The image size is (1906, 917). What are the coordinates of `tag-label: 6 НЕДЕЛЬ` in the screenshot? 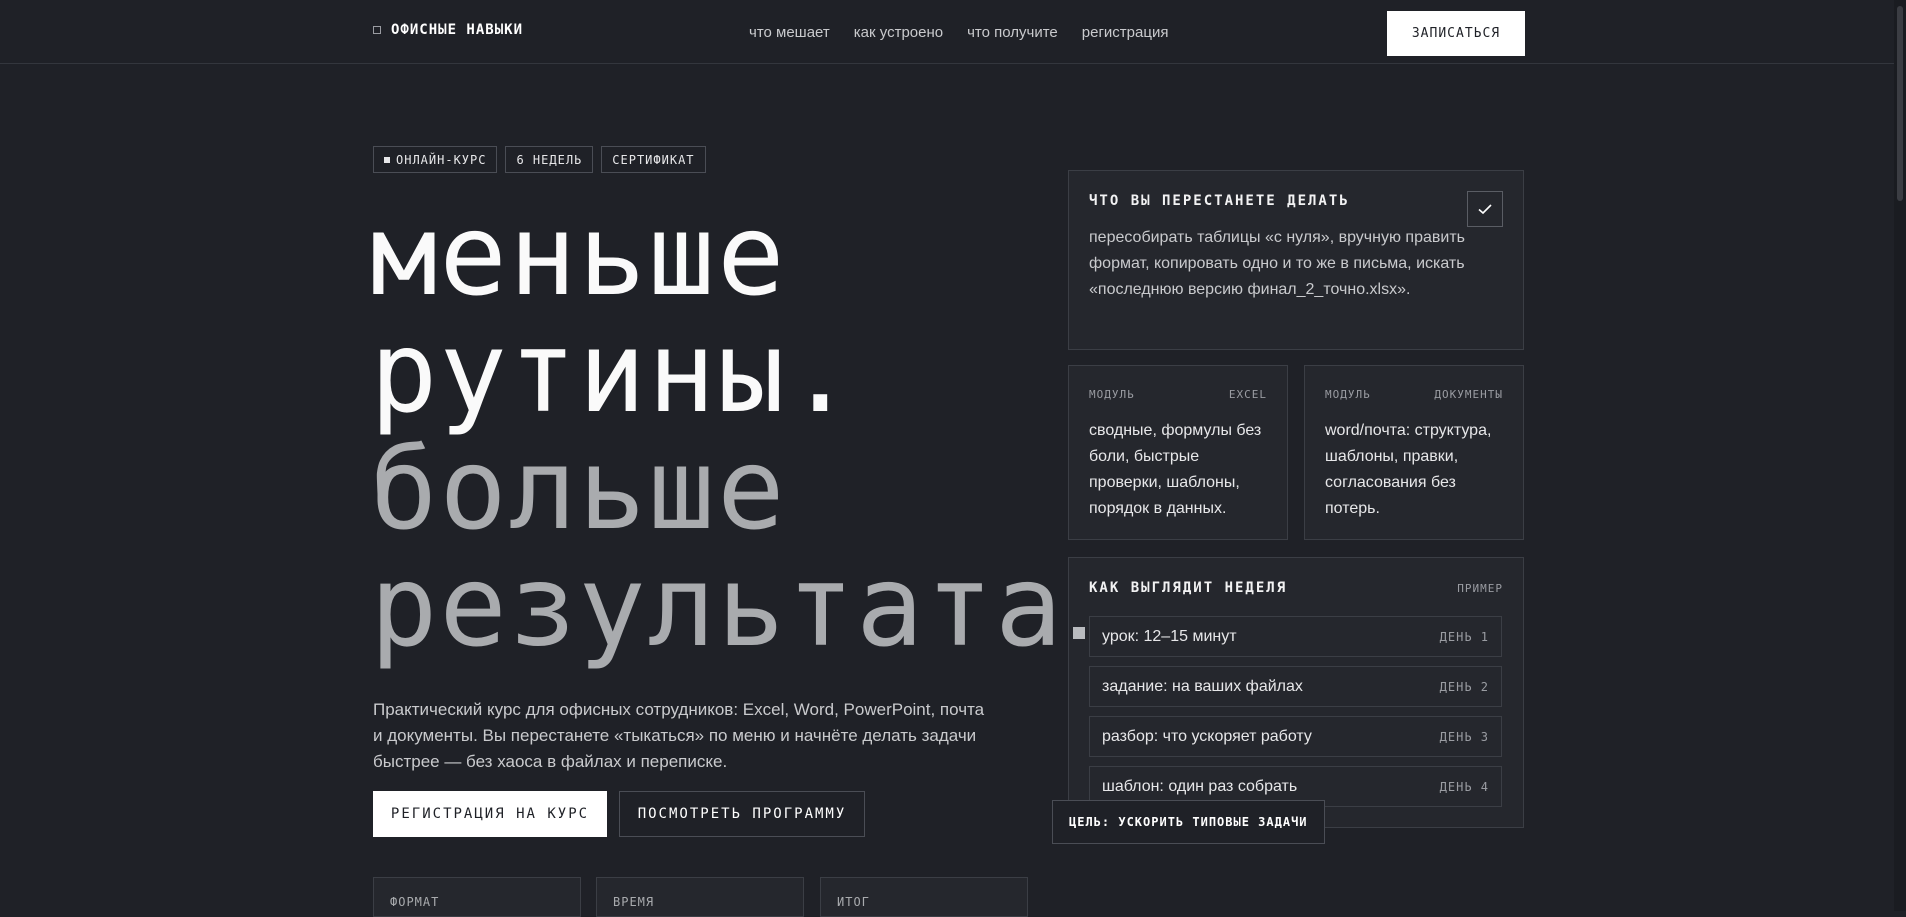 It's located at (549, 159).